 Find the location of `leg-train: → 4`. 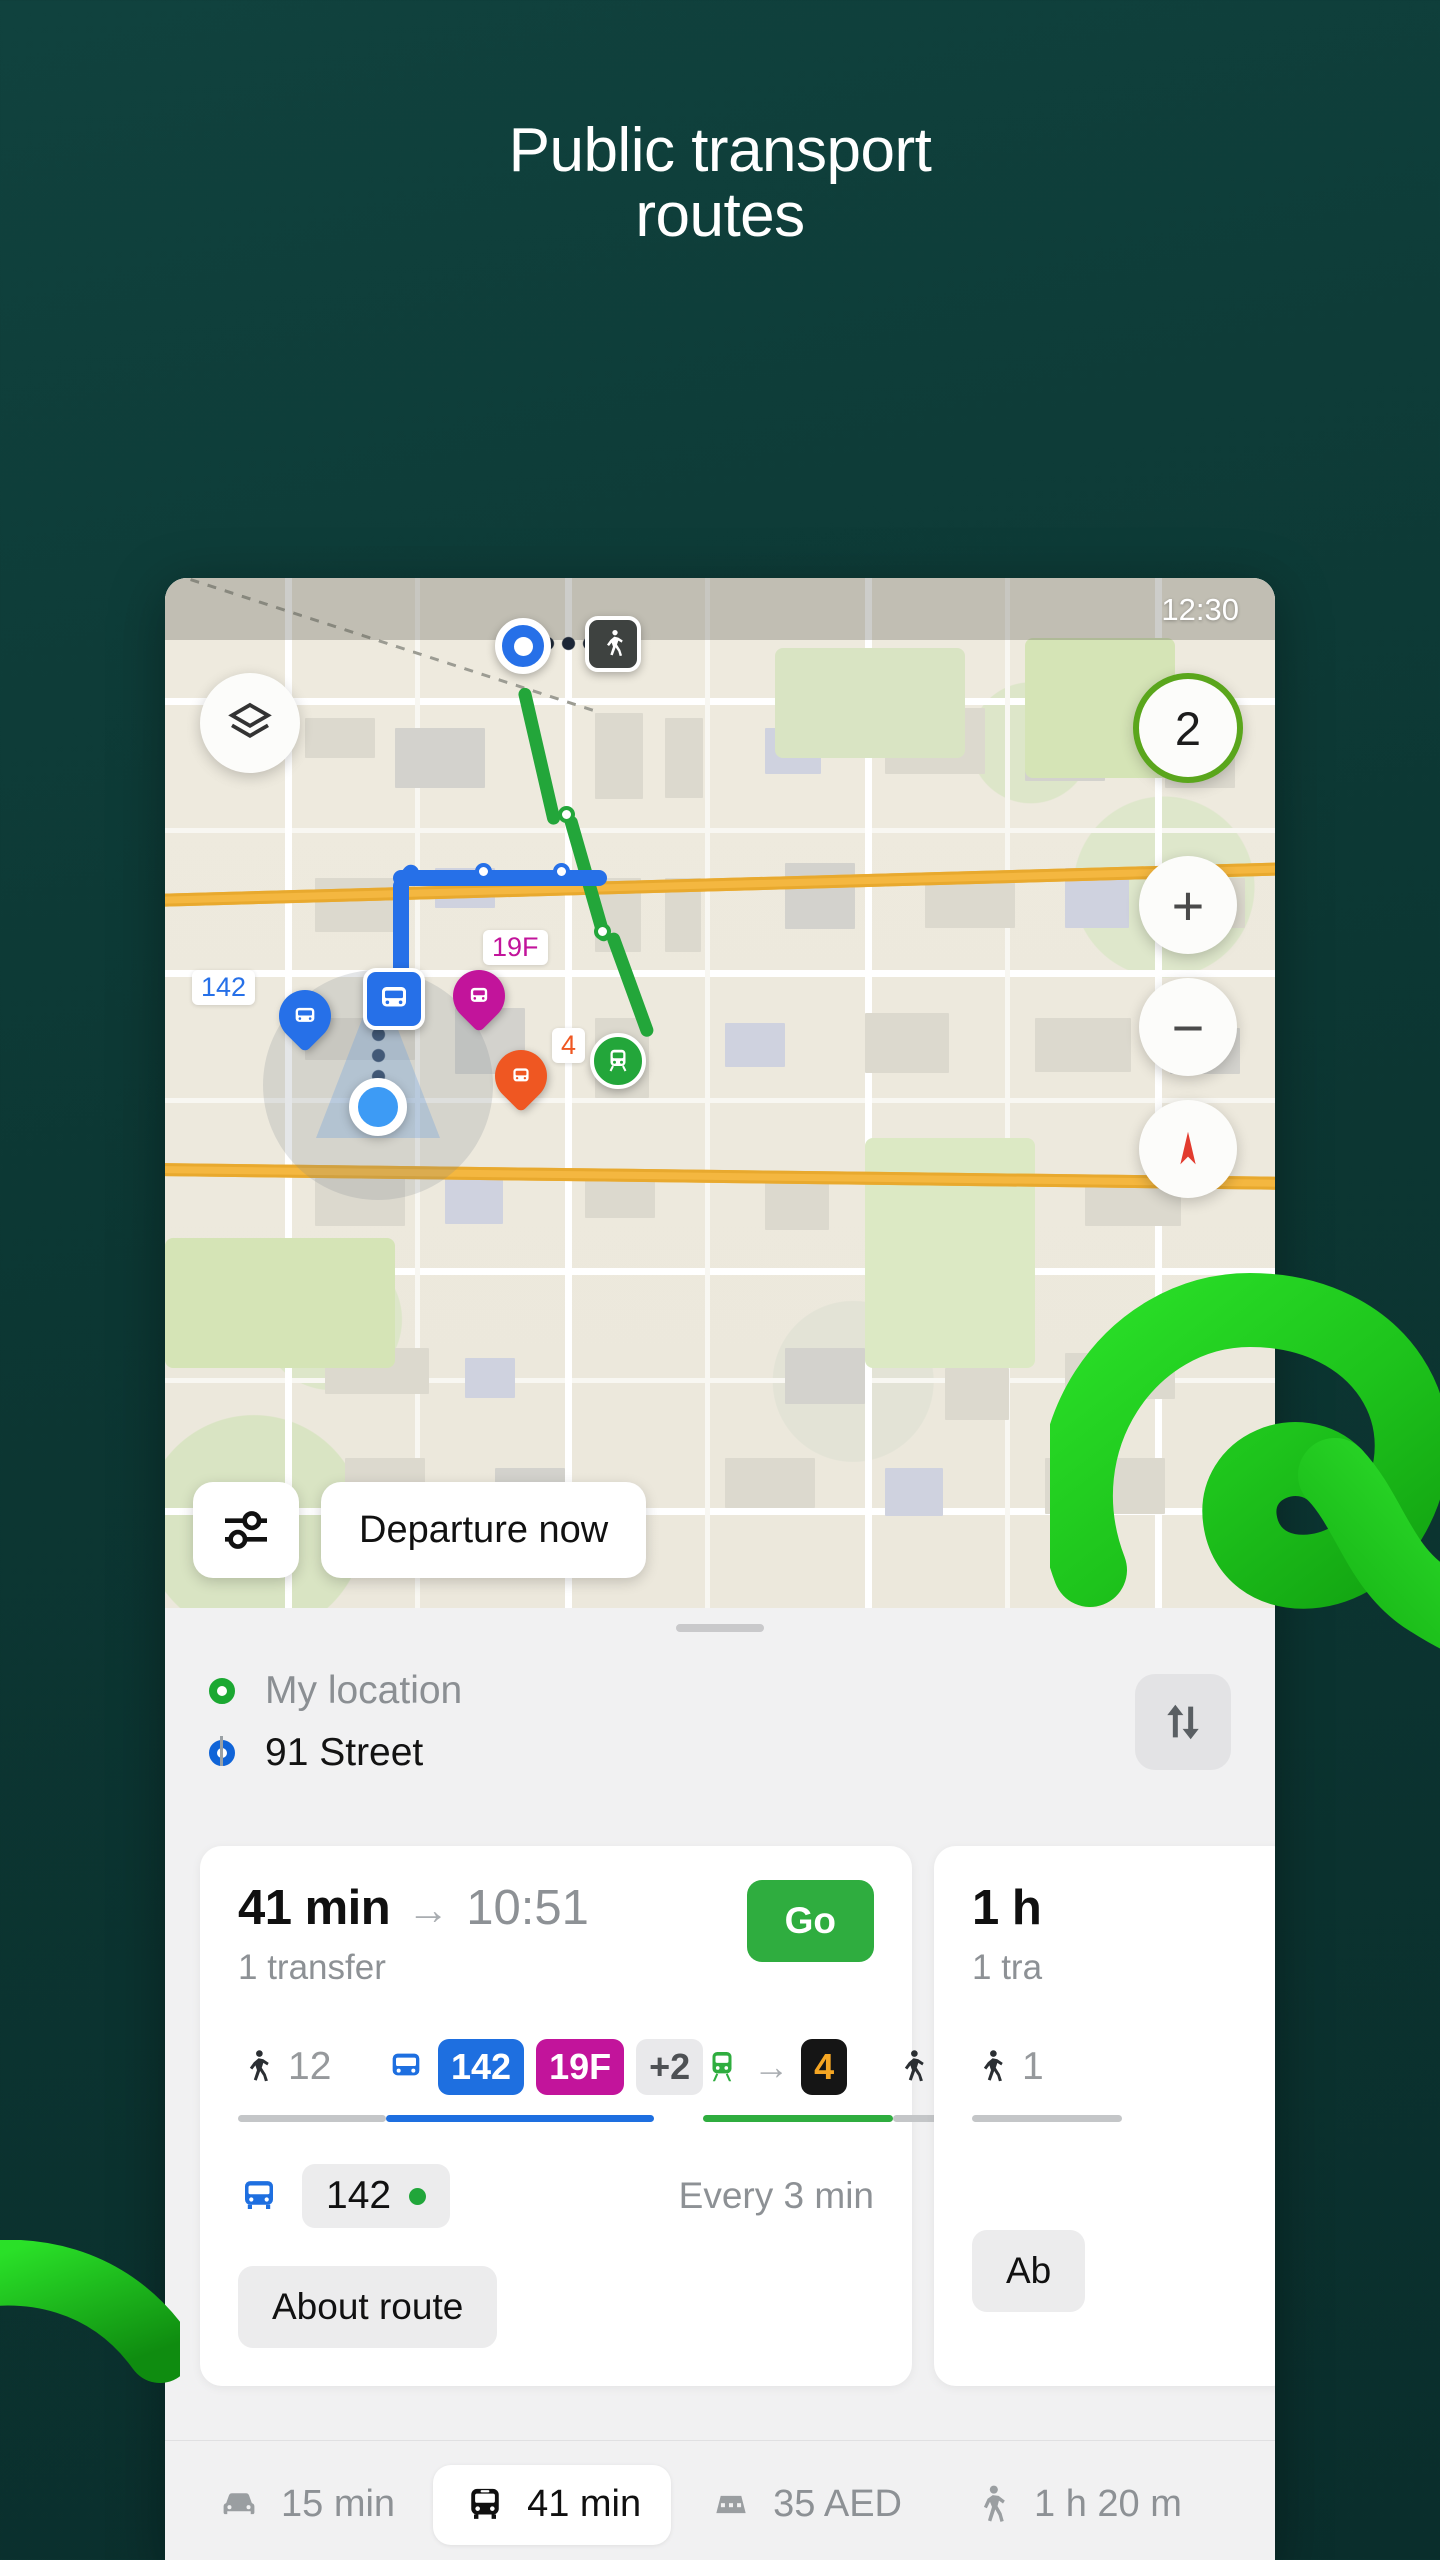

leg-train: → 4 is located at coordinates (798, 2078).